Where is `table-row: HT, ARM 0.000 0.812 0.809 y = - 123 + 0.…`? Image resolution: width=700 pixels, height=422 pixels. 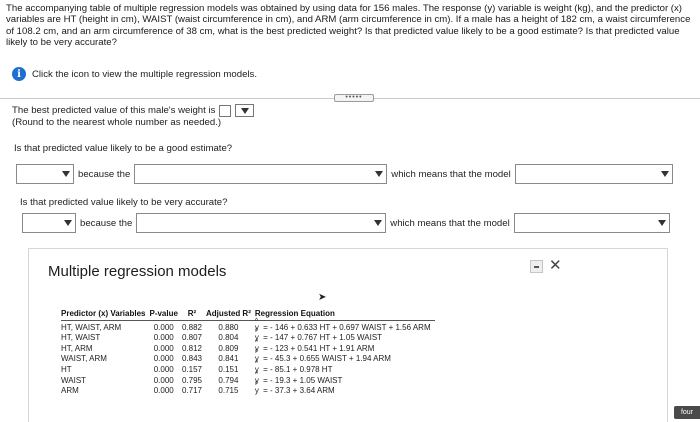
table-row: HT, ARM 0.000 0.812 0.809 y = - 123 + 0.… is located at coordinates (248, 346).